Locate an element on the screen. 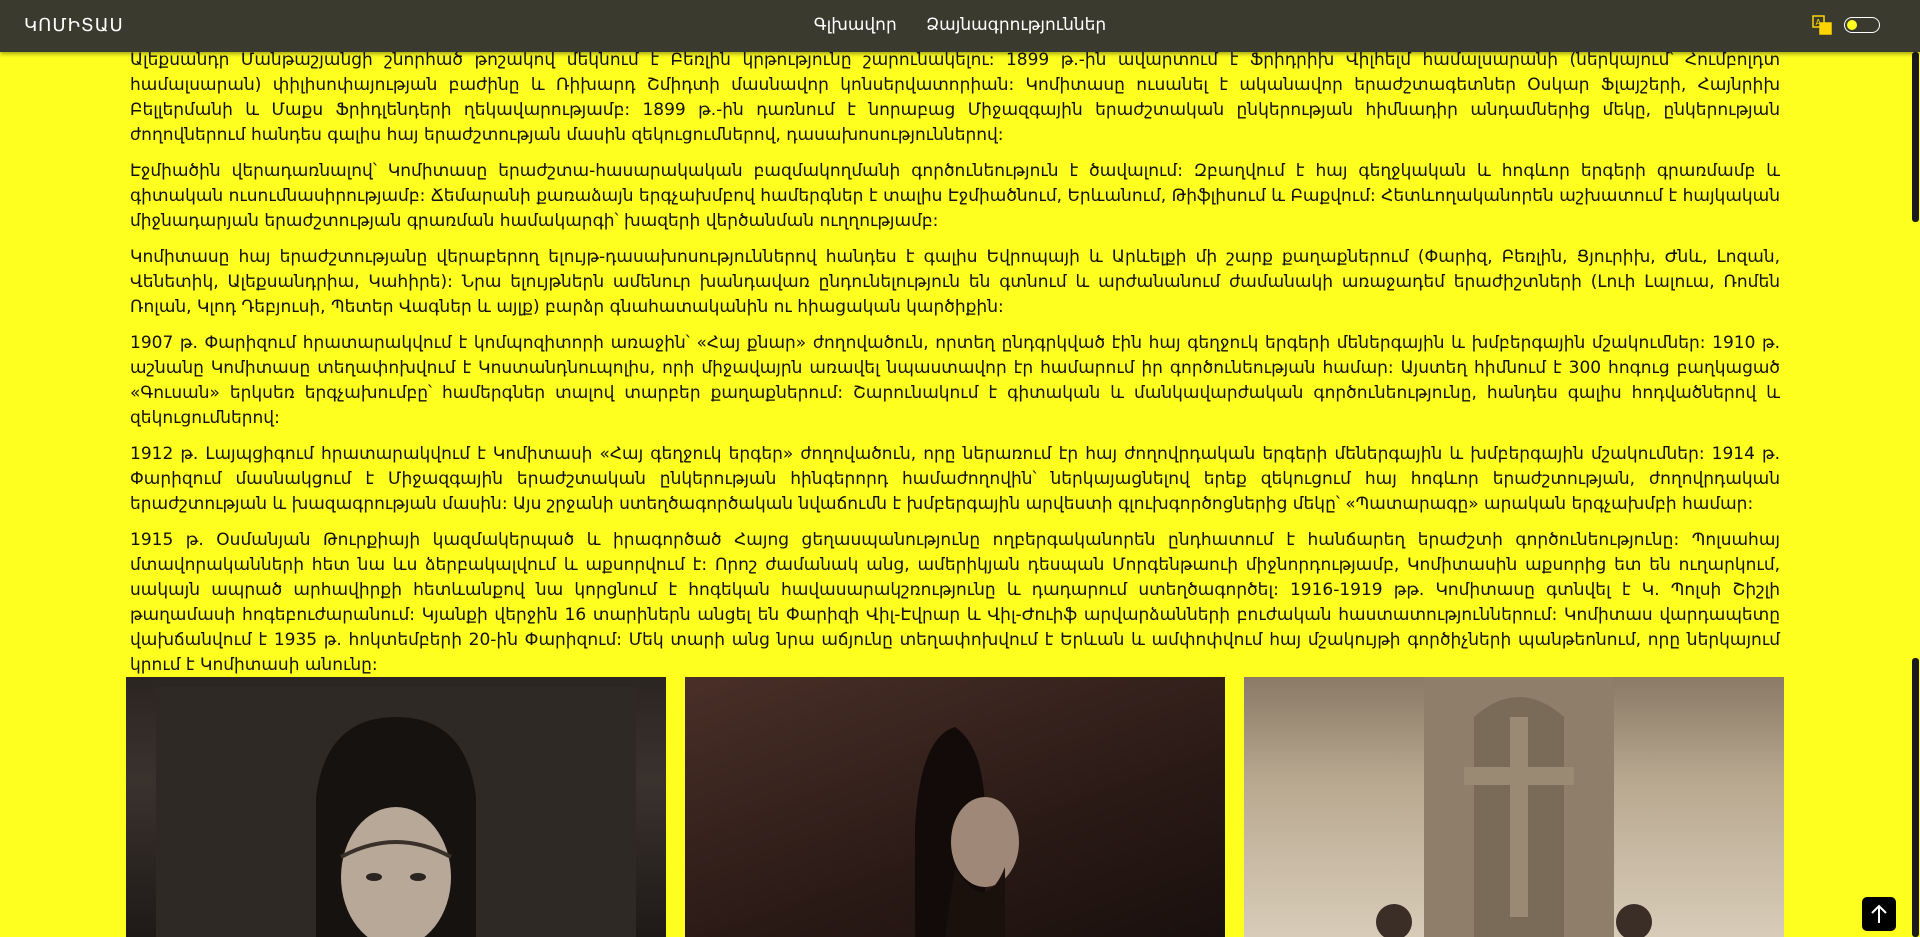 The image size is (1920, 937). photo-profile is located at coordinates (955, 807).